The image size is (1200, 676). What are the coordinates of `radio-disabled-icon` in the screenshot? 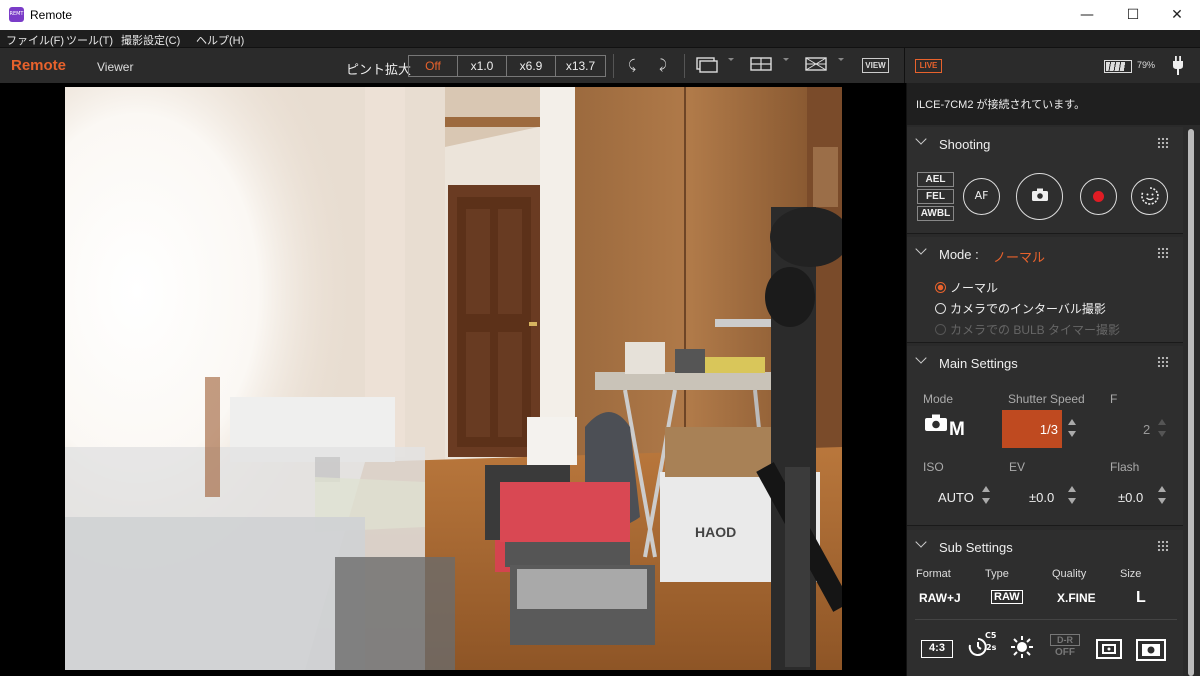 It's located at (940, 329).